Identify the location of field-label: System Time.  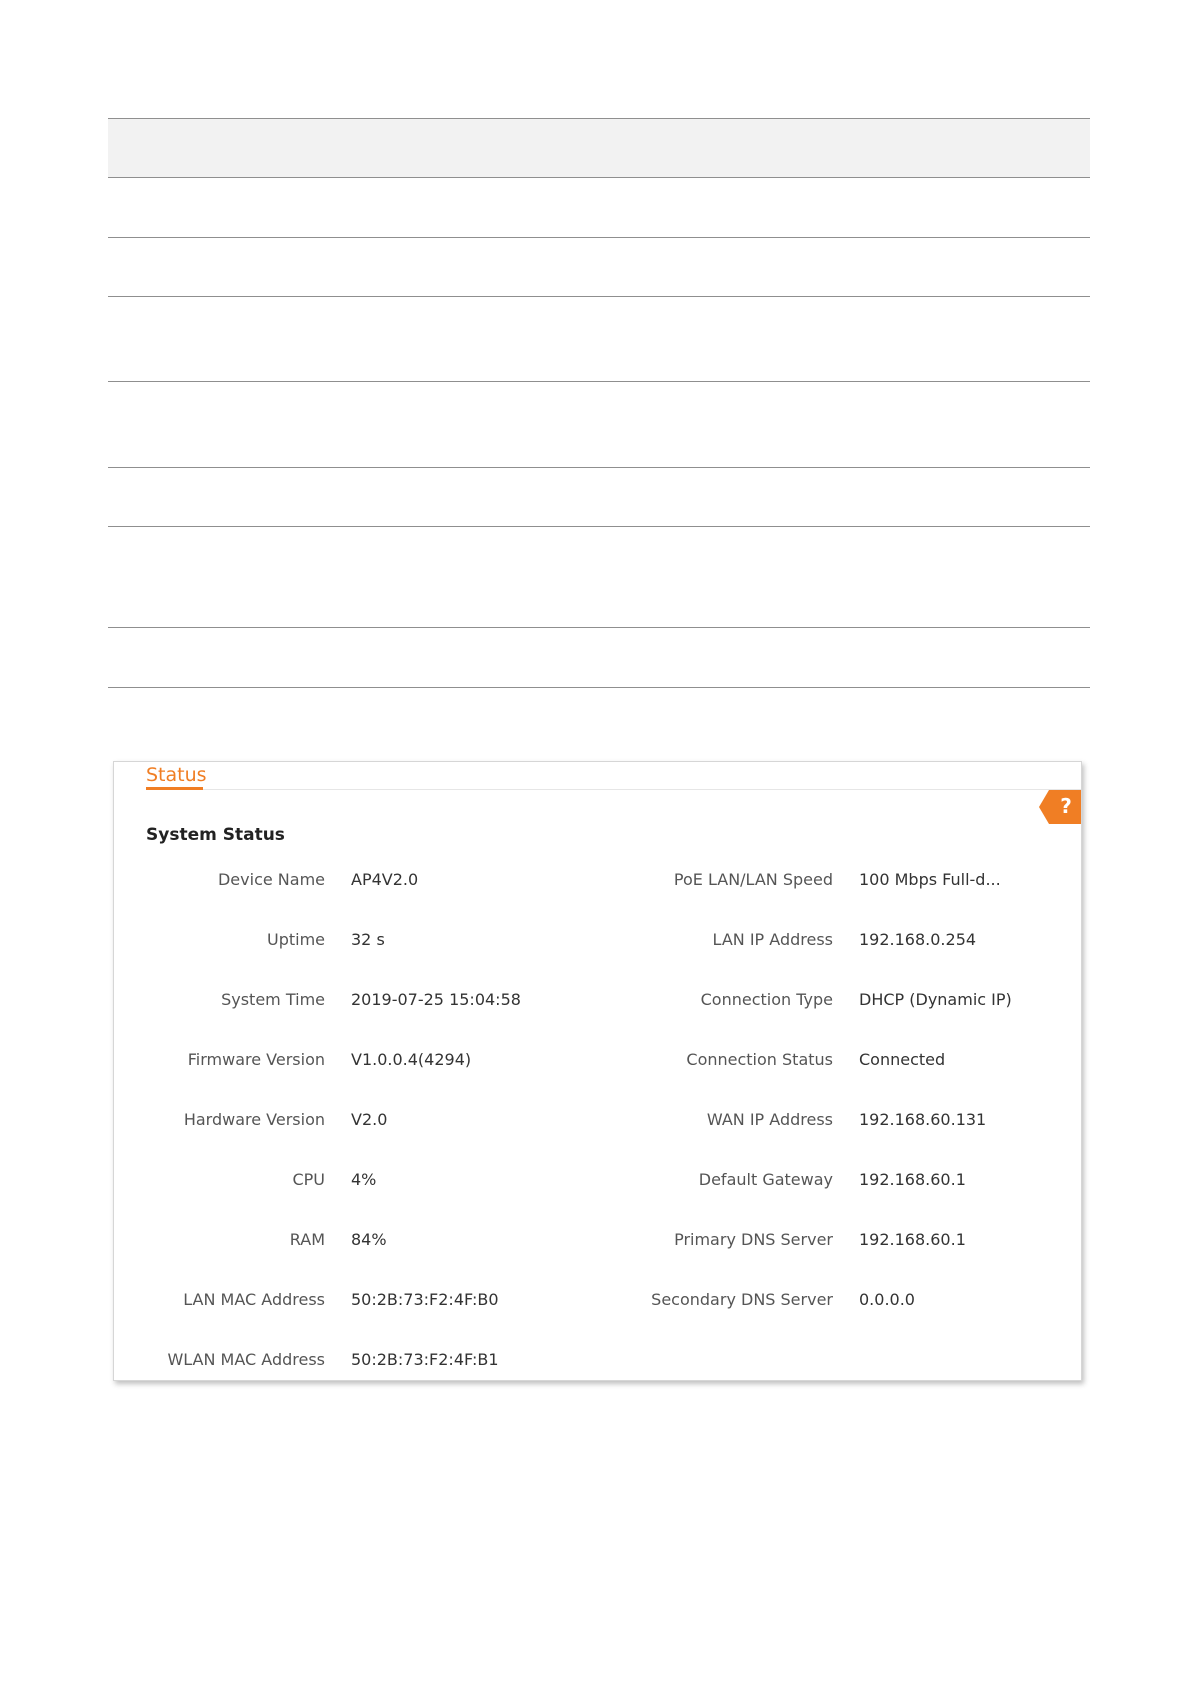
(273, 999).